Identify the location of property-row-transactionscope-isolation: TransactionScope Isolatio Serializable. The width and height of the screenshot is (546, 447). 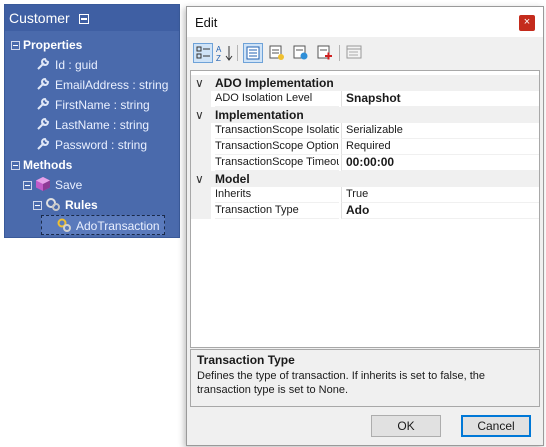
(365, 131).